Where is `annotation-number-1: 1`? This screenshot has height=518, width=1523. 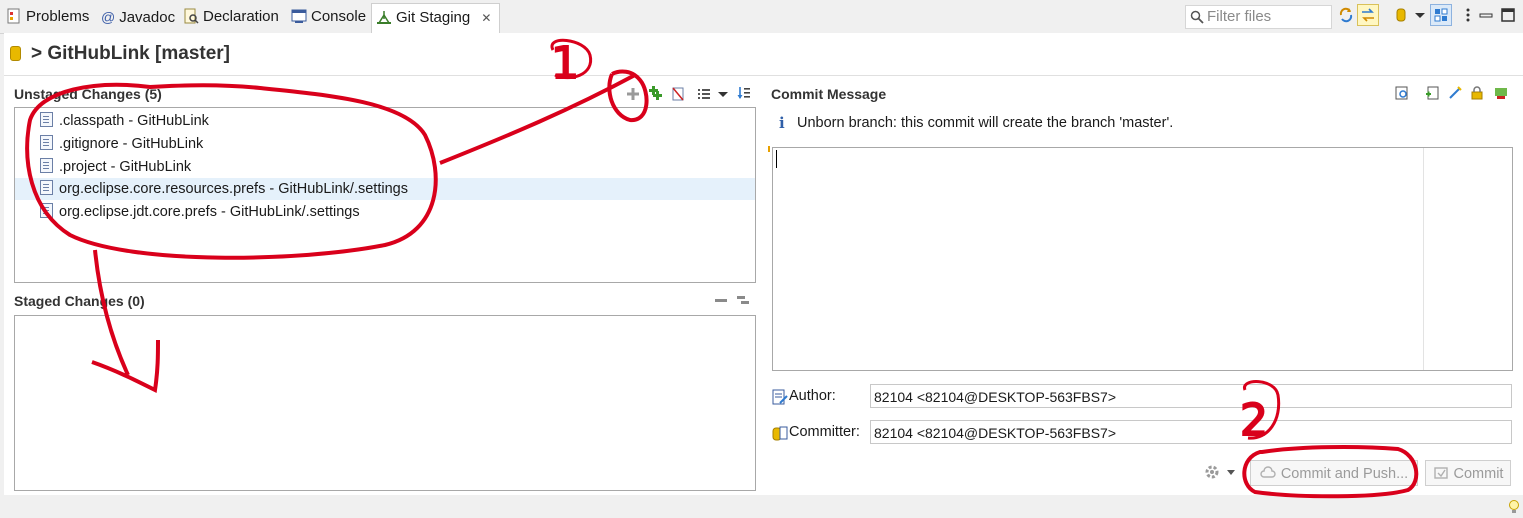
annotation-number-1: 1 is located at coordinates (565, 63).